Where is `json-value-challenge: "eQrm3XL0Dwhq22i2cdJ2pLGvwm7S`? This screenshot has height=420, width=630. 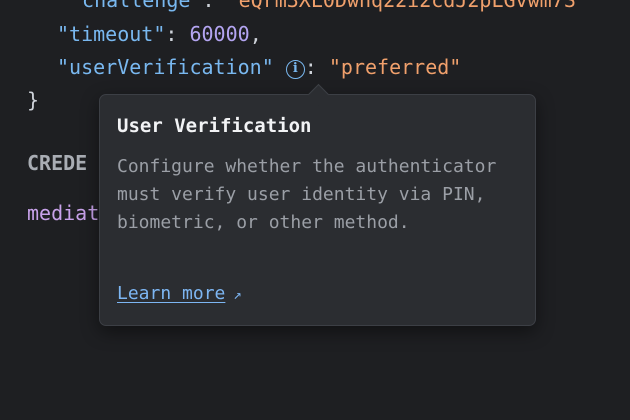
json-value-challenge: "eQrm3XL0Dwhq22i2cdJ2pLGvwm7S is located at coordinates (401, 6).